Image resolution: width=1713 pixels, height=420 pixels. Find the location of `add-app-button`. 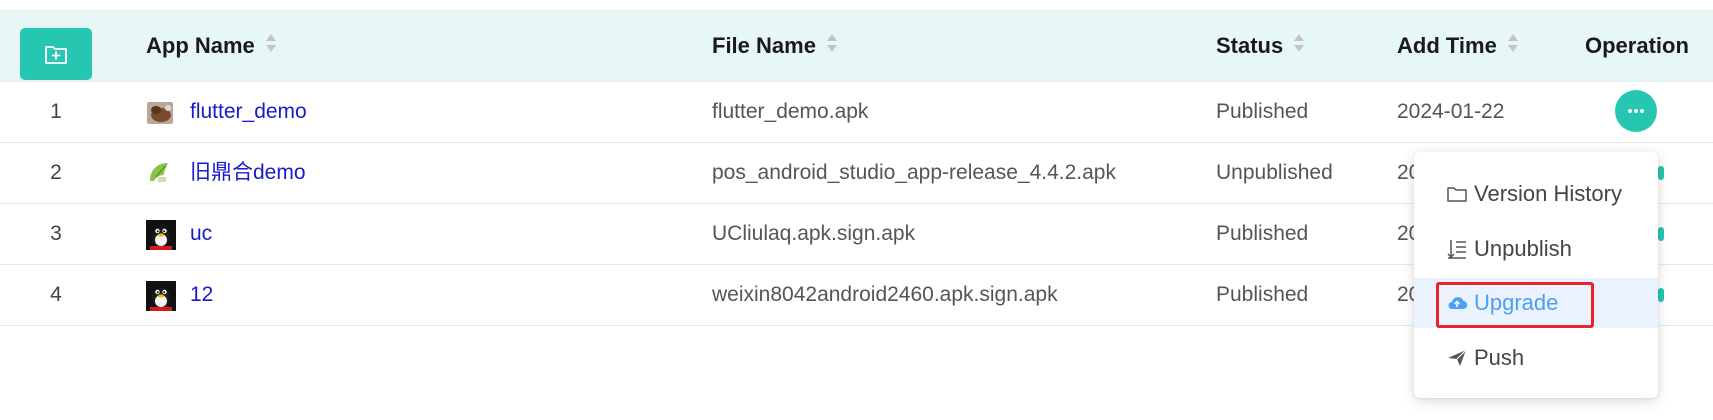

add-app-button is located at coordinates (56, 54).